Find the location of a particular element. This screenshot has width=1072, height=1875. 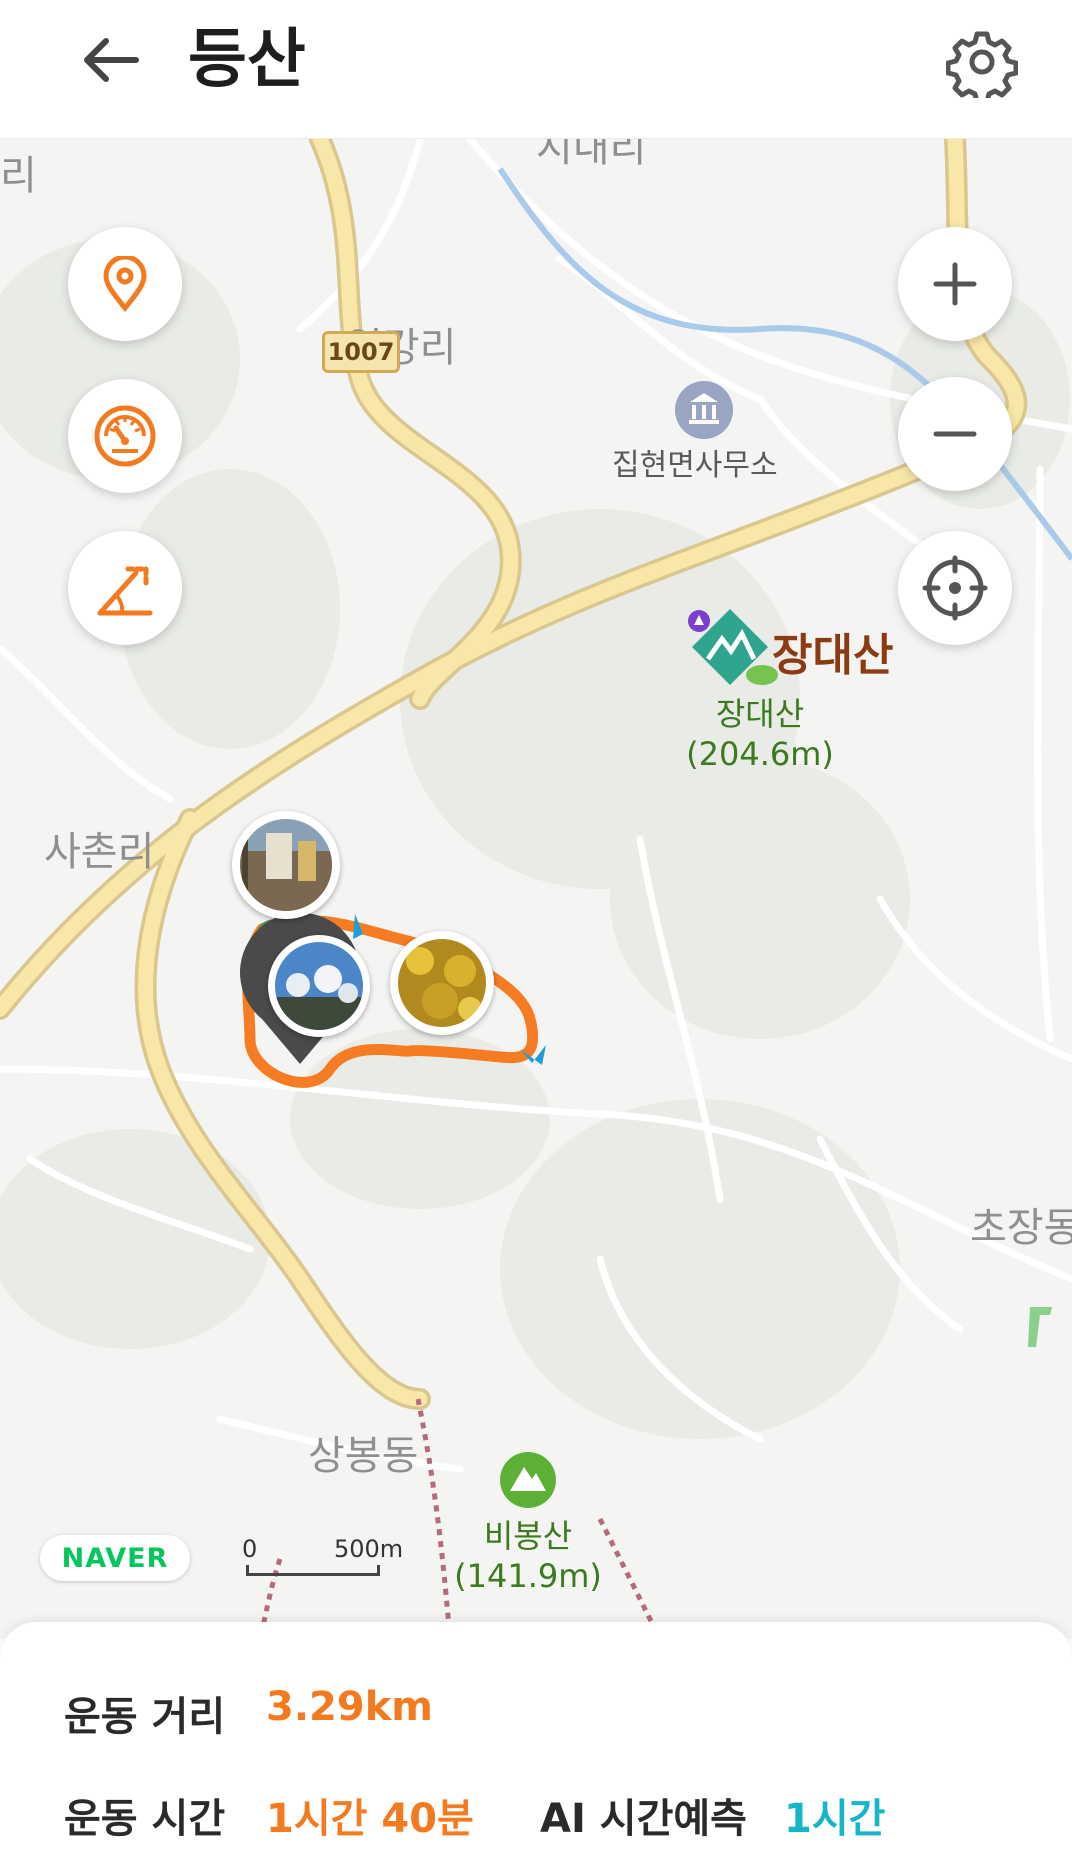

speedometer-icon is located at coordinates (125, 436).